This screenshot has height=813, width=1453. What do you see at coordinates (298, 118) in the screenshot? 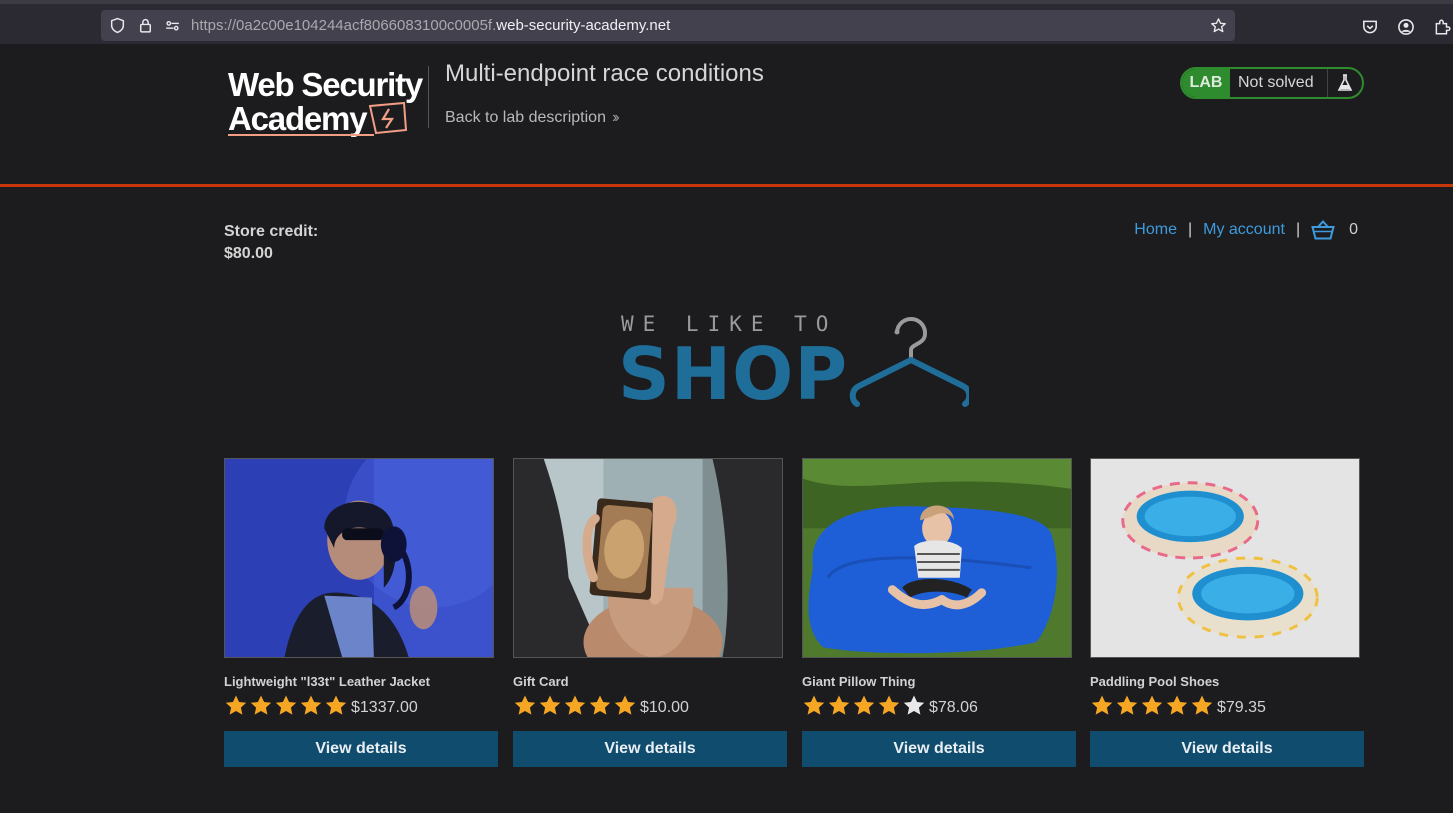
I see `logo-line2: Academy` at bounding box center [298, 118].